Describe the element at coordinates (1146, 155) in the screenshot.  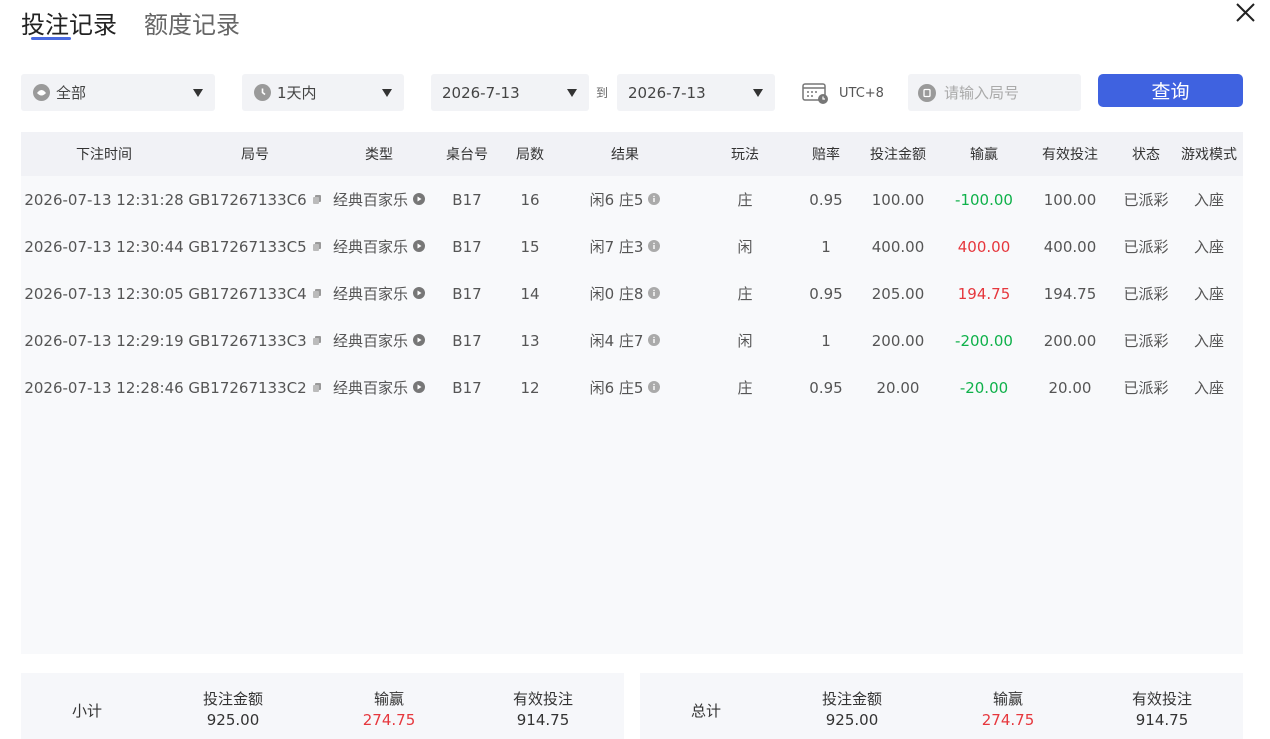
I see `header-status: 状态` at that location.